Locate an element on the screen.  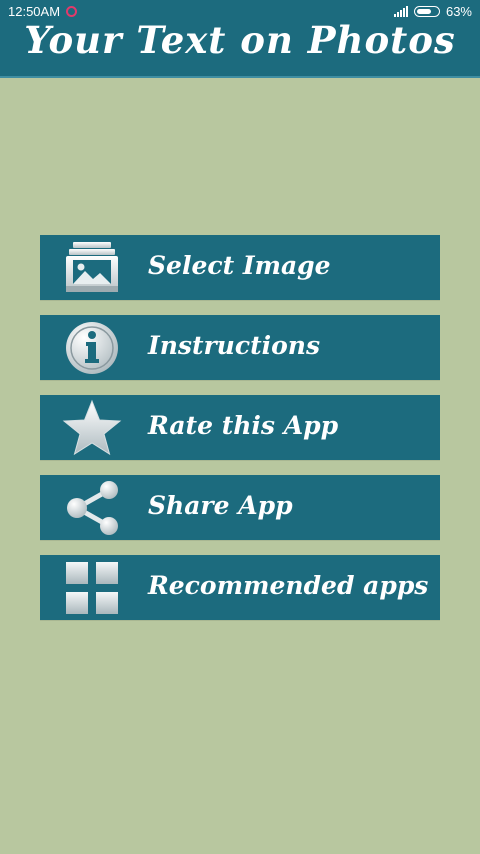
battery-icon is located at coordinates (426, 11).